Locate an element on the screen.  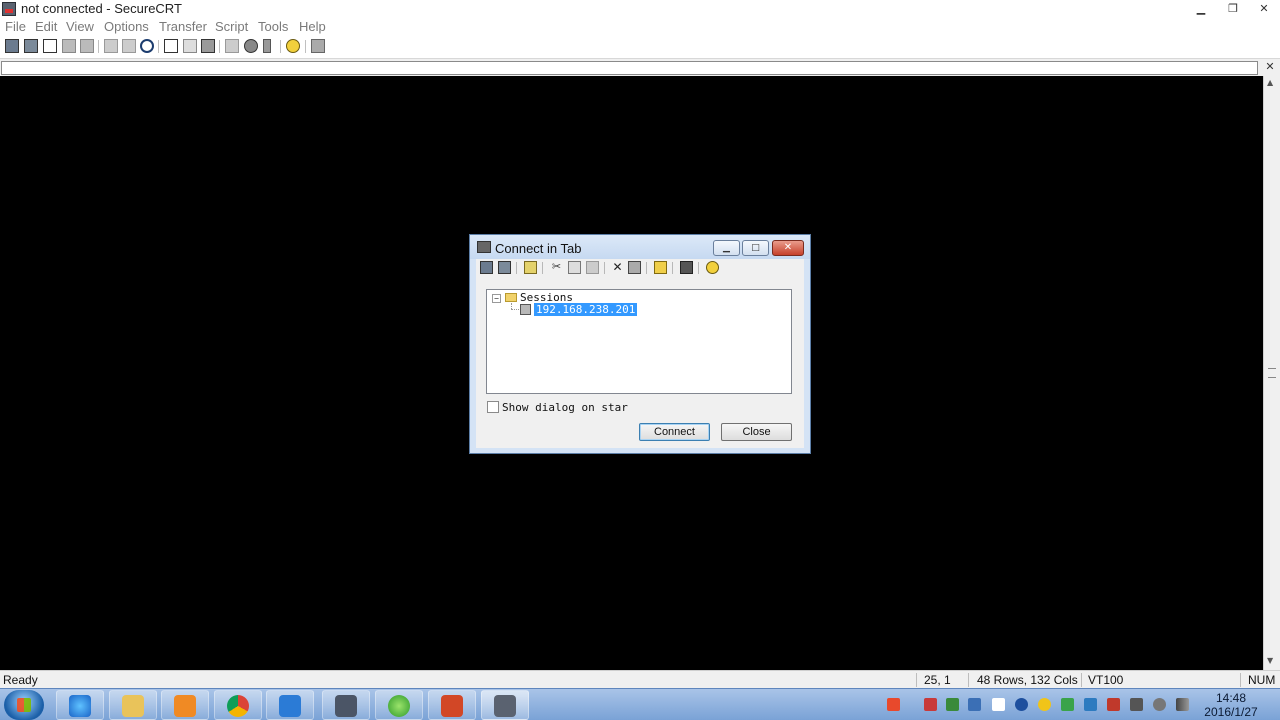
tray-app-icon is located at coordinates (930, 704).